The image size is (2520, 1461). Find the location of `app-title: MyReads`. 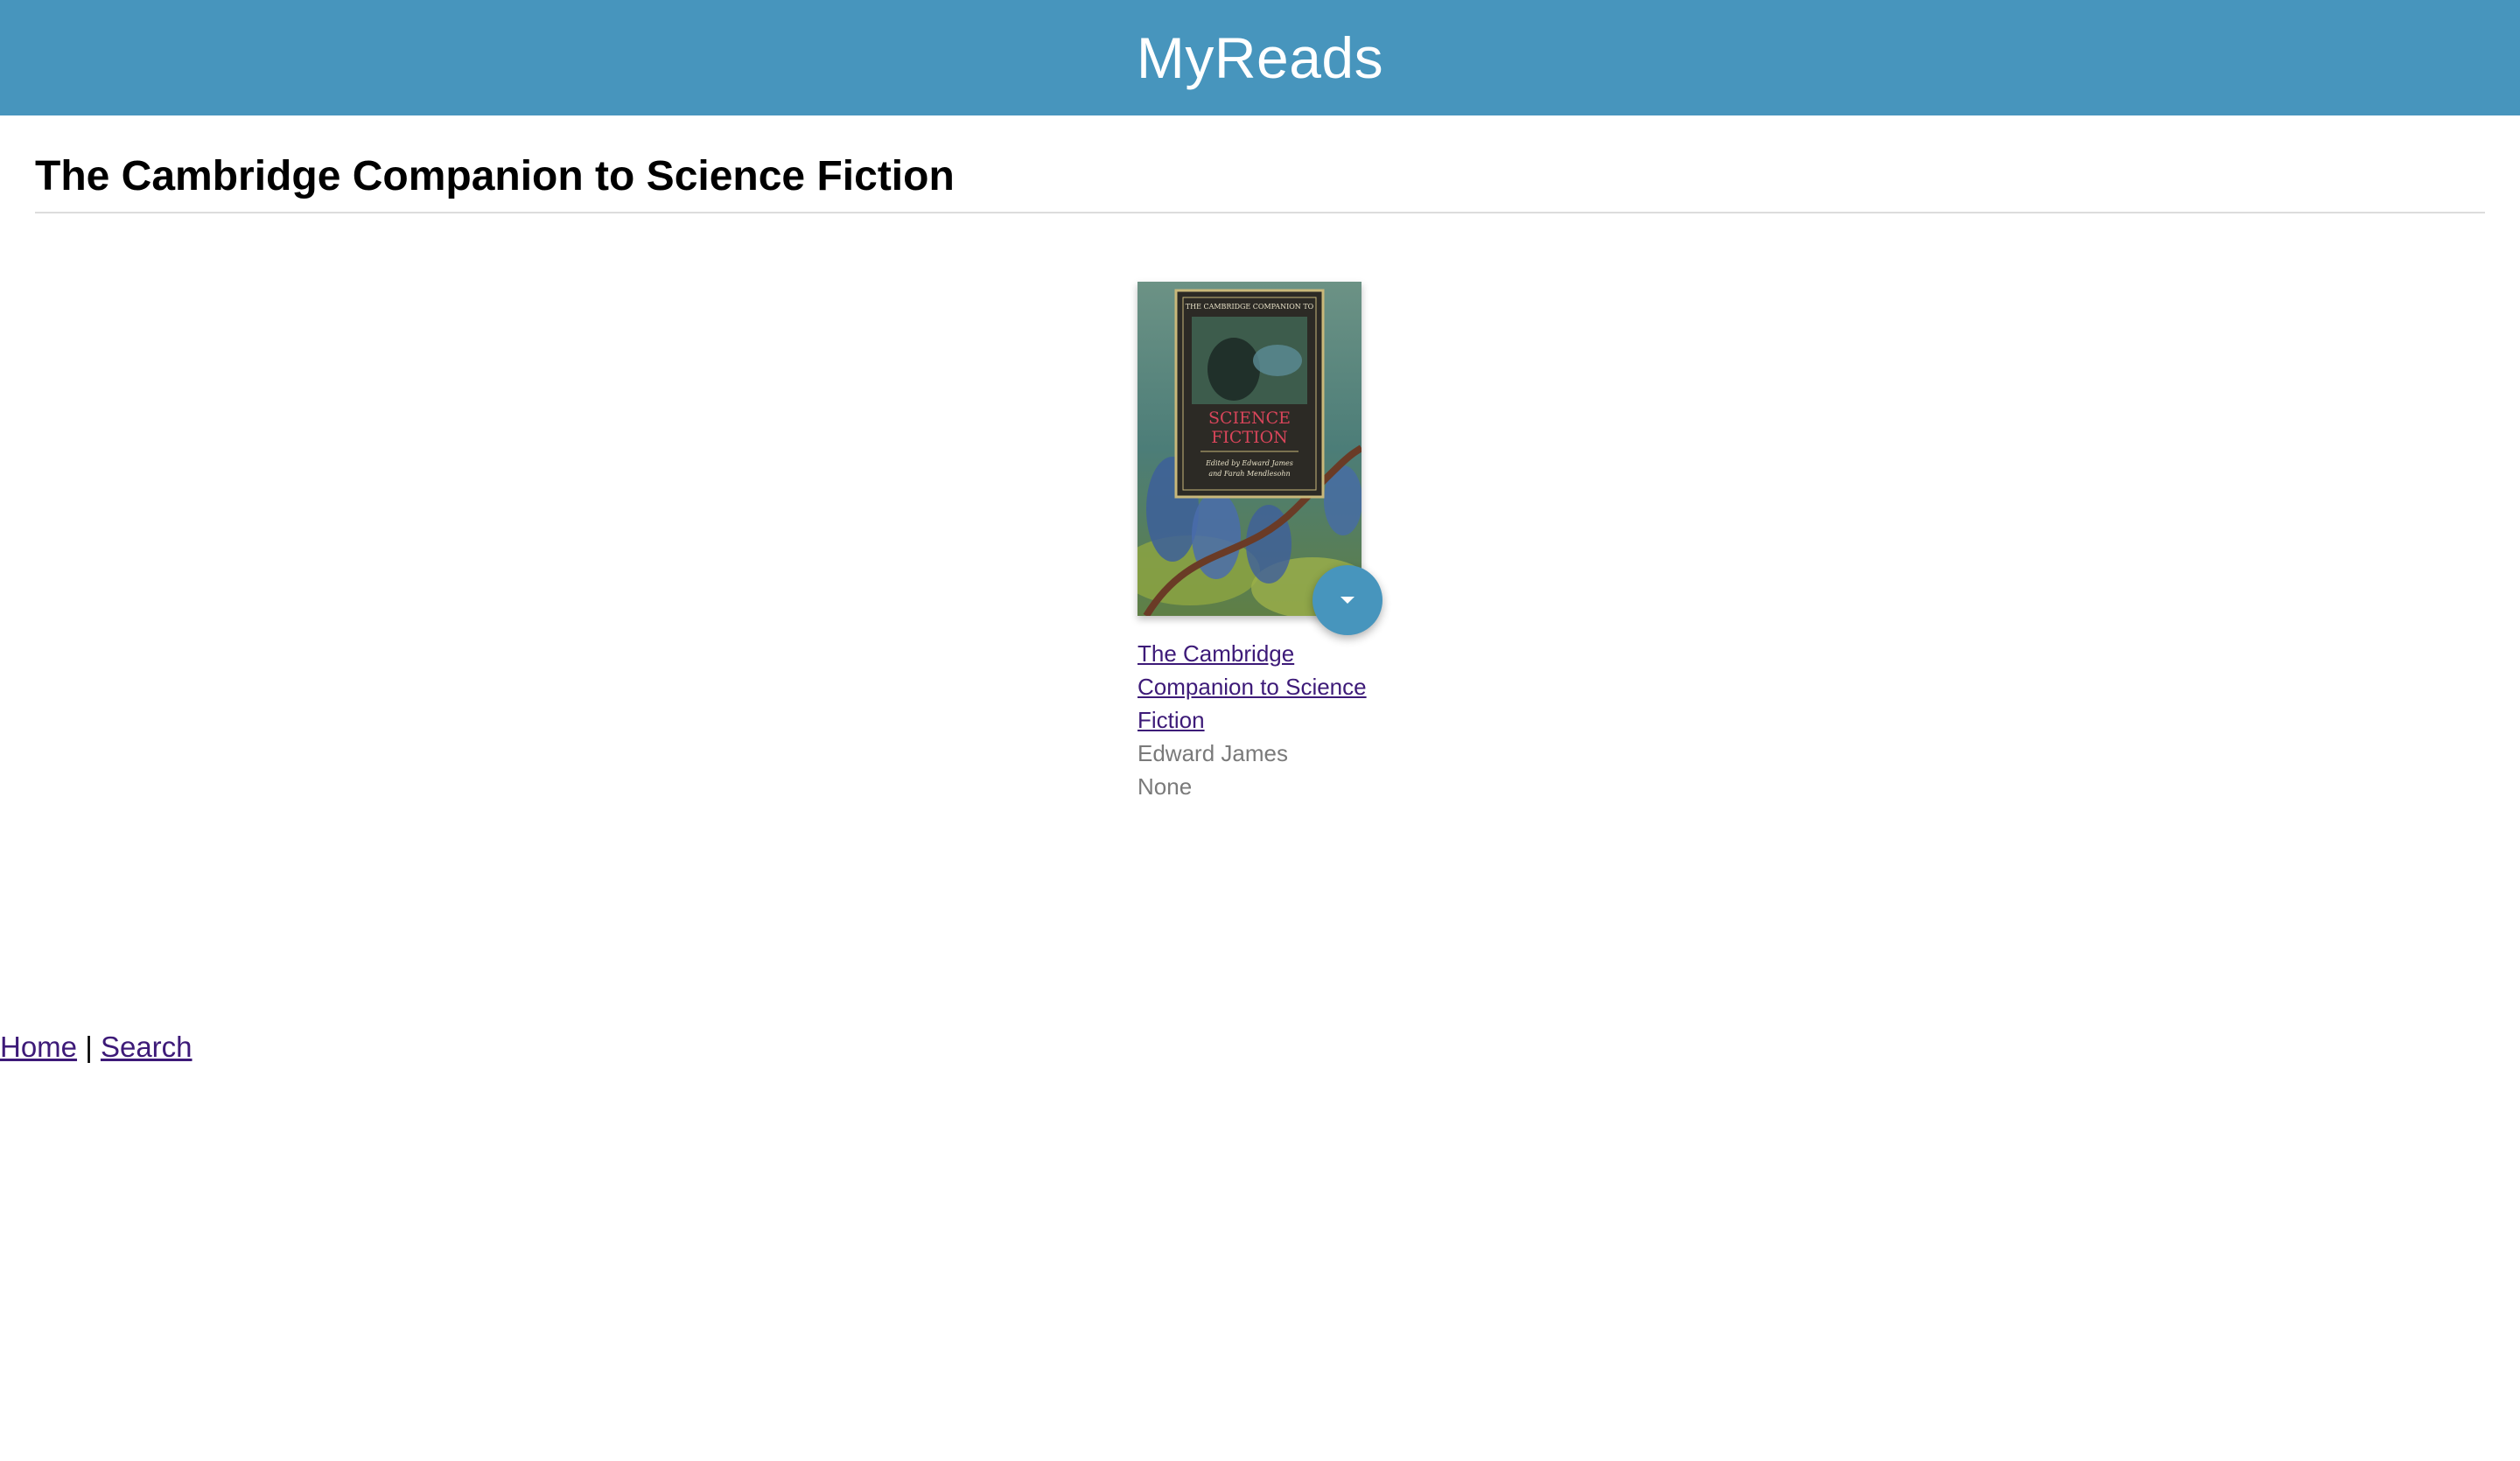

app-title: MyReads is located at coordinates (1260, 58).